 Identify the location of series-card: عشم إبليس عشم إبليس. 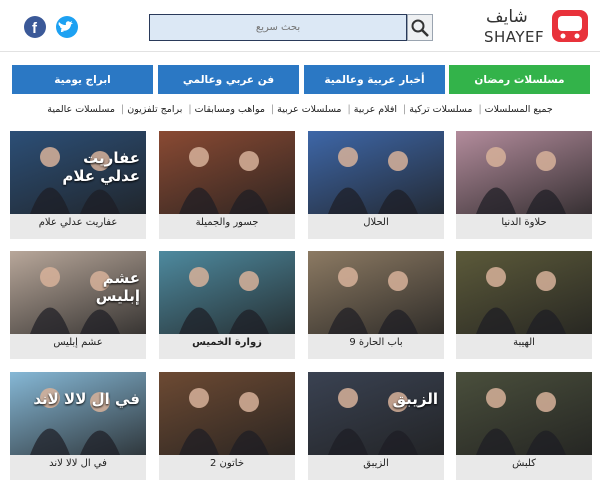
(78, 305).